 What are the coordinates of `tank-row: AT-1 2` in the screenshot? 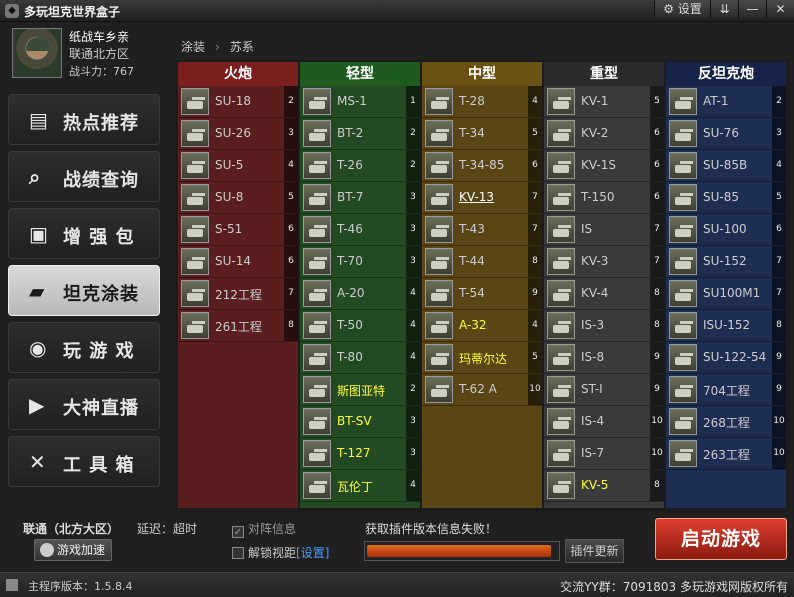 It's located at (726, 102).